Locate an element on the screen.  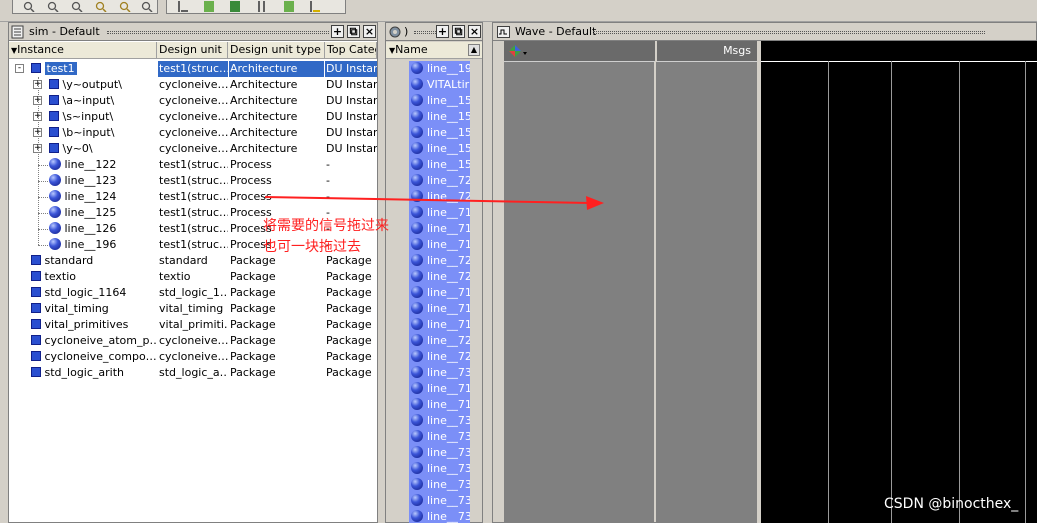
table-row: + \y~0\cycloneive…ArchitectureDU Instanc is located at coordinates (193, 149).